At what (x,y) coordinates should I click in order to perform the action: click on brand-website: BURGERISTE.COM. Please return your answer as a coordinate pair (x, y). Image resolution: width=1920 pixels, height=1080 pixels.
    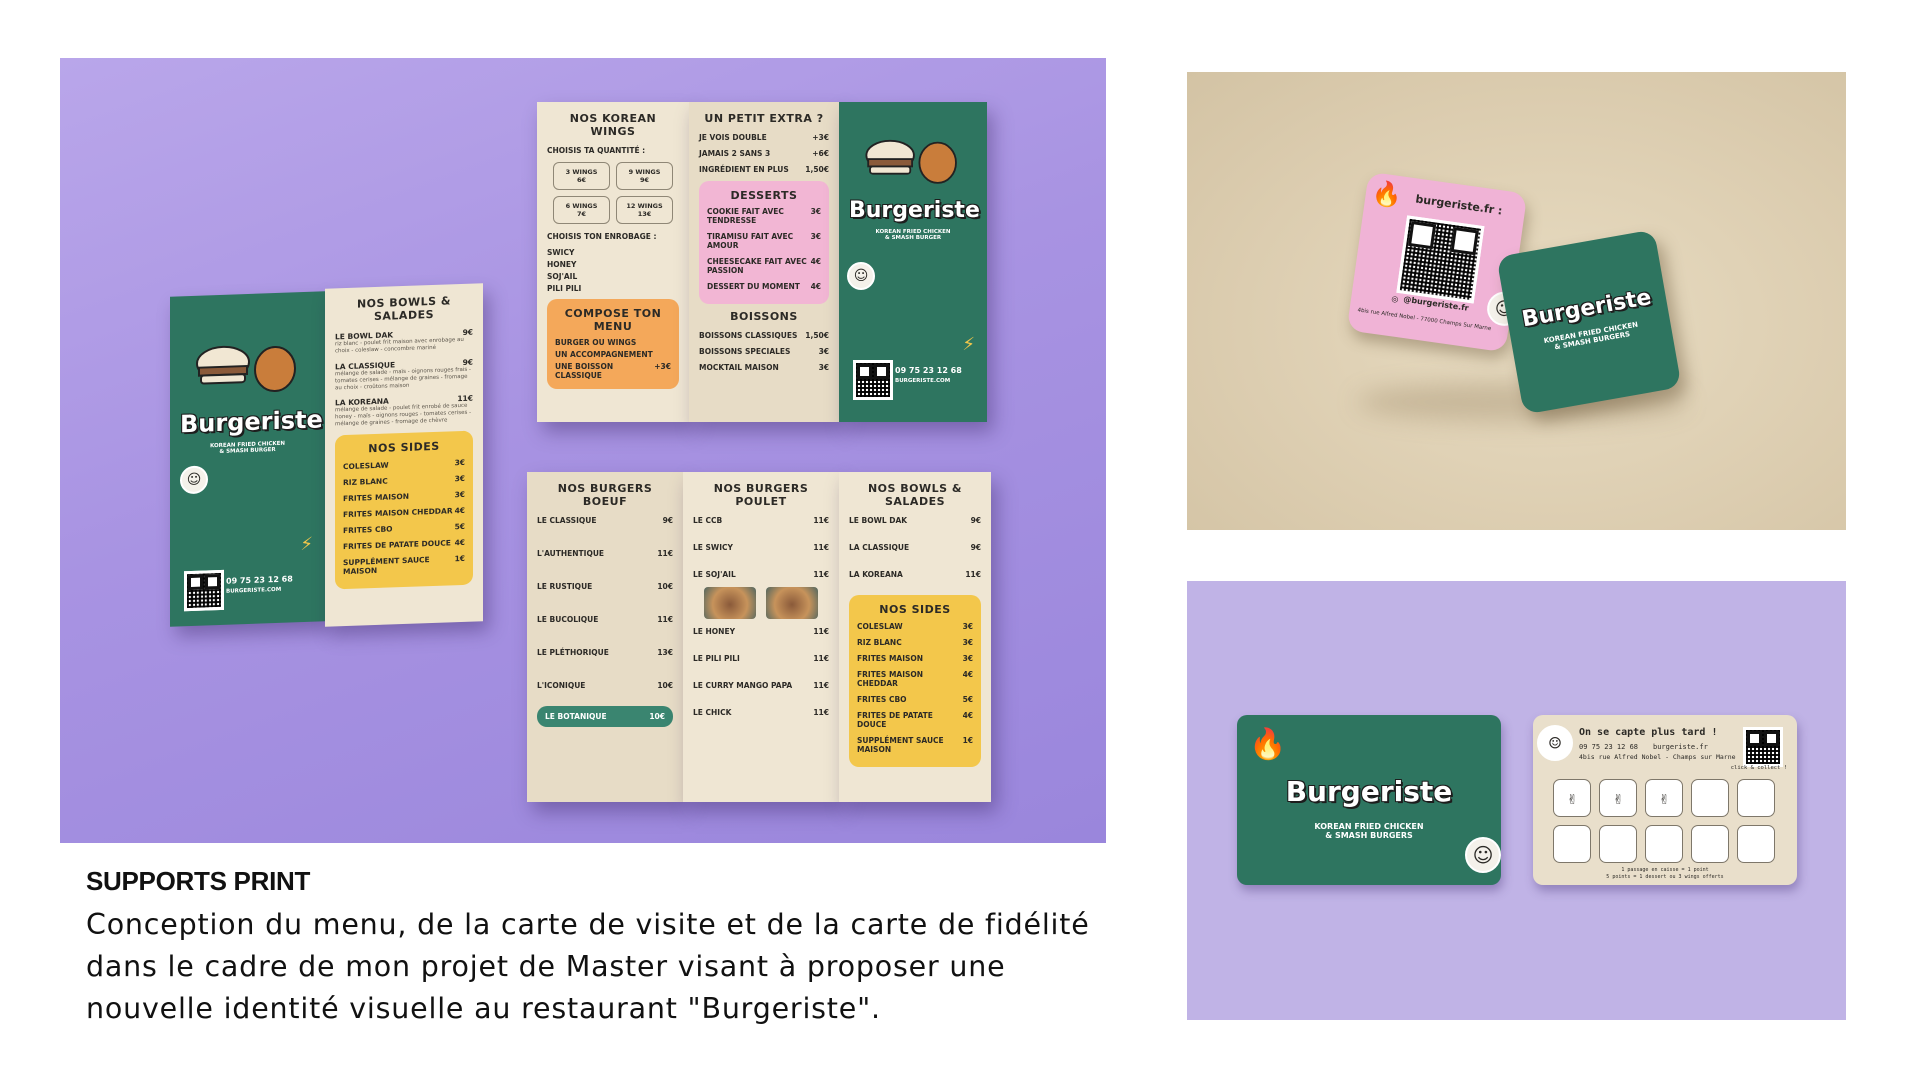
    Looking at the image, I should click on (923, 381).